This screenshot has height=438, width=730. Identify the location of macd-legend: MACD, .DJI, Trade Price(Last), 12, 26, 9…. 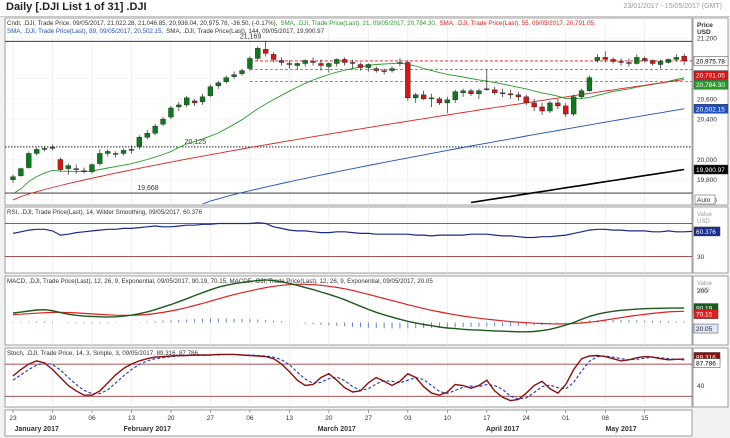
(220, 281).